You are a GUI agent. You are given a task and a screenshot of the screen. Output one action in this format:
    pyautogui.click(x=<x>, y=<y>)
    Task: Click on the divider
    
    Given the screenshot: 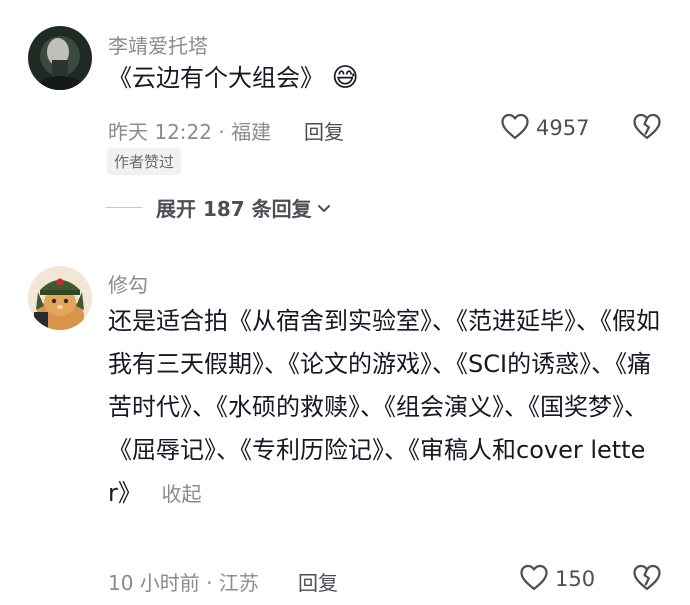 What is the action you would take?
    pyautogui.click(x=124, y=207)
    